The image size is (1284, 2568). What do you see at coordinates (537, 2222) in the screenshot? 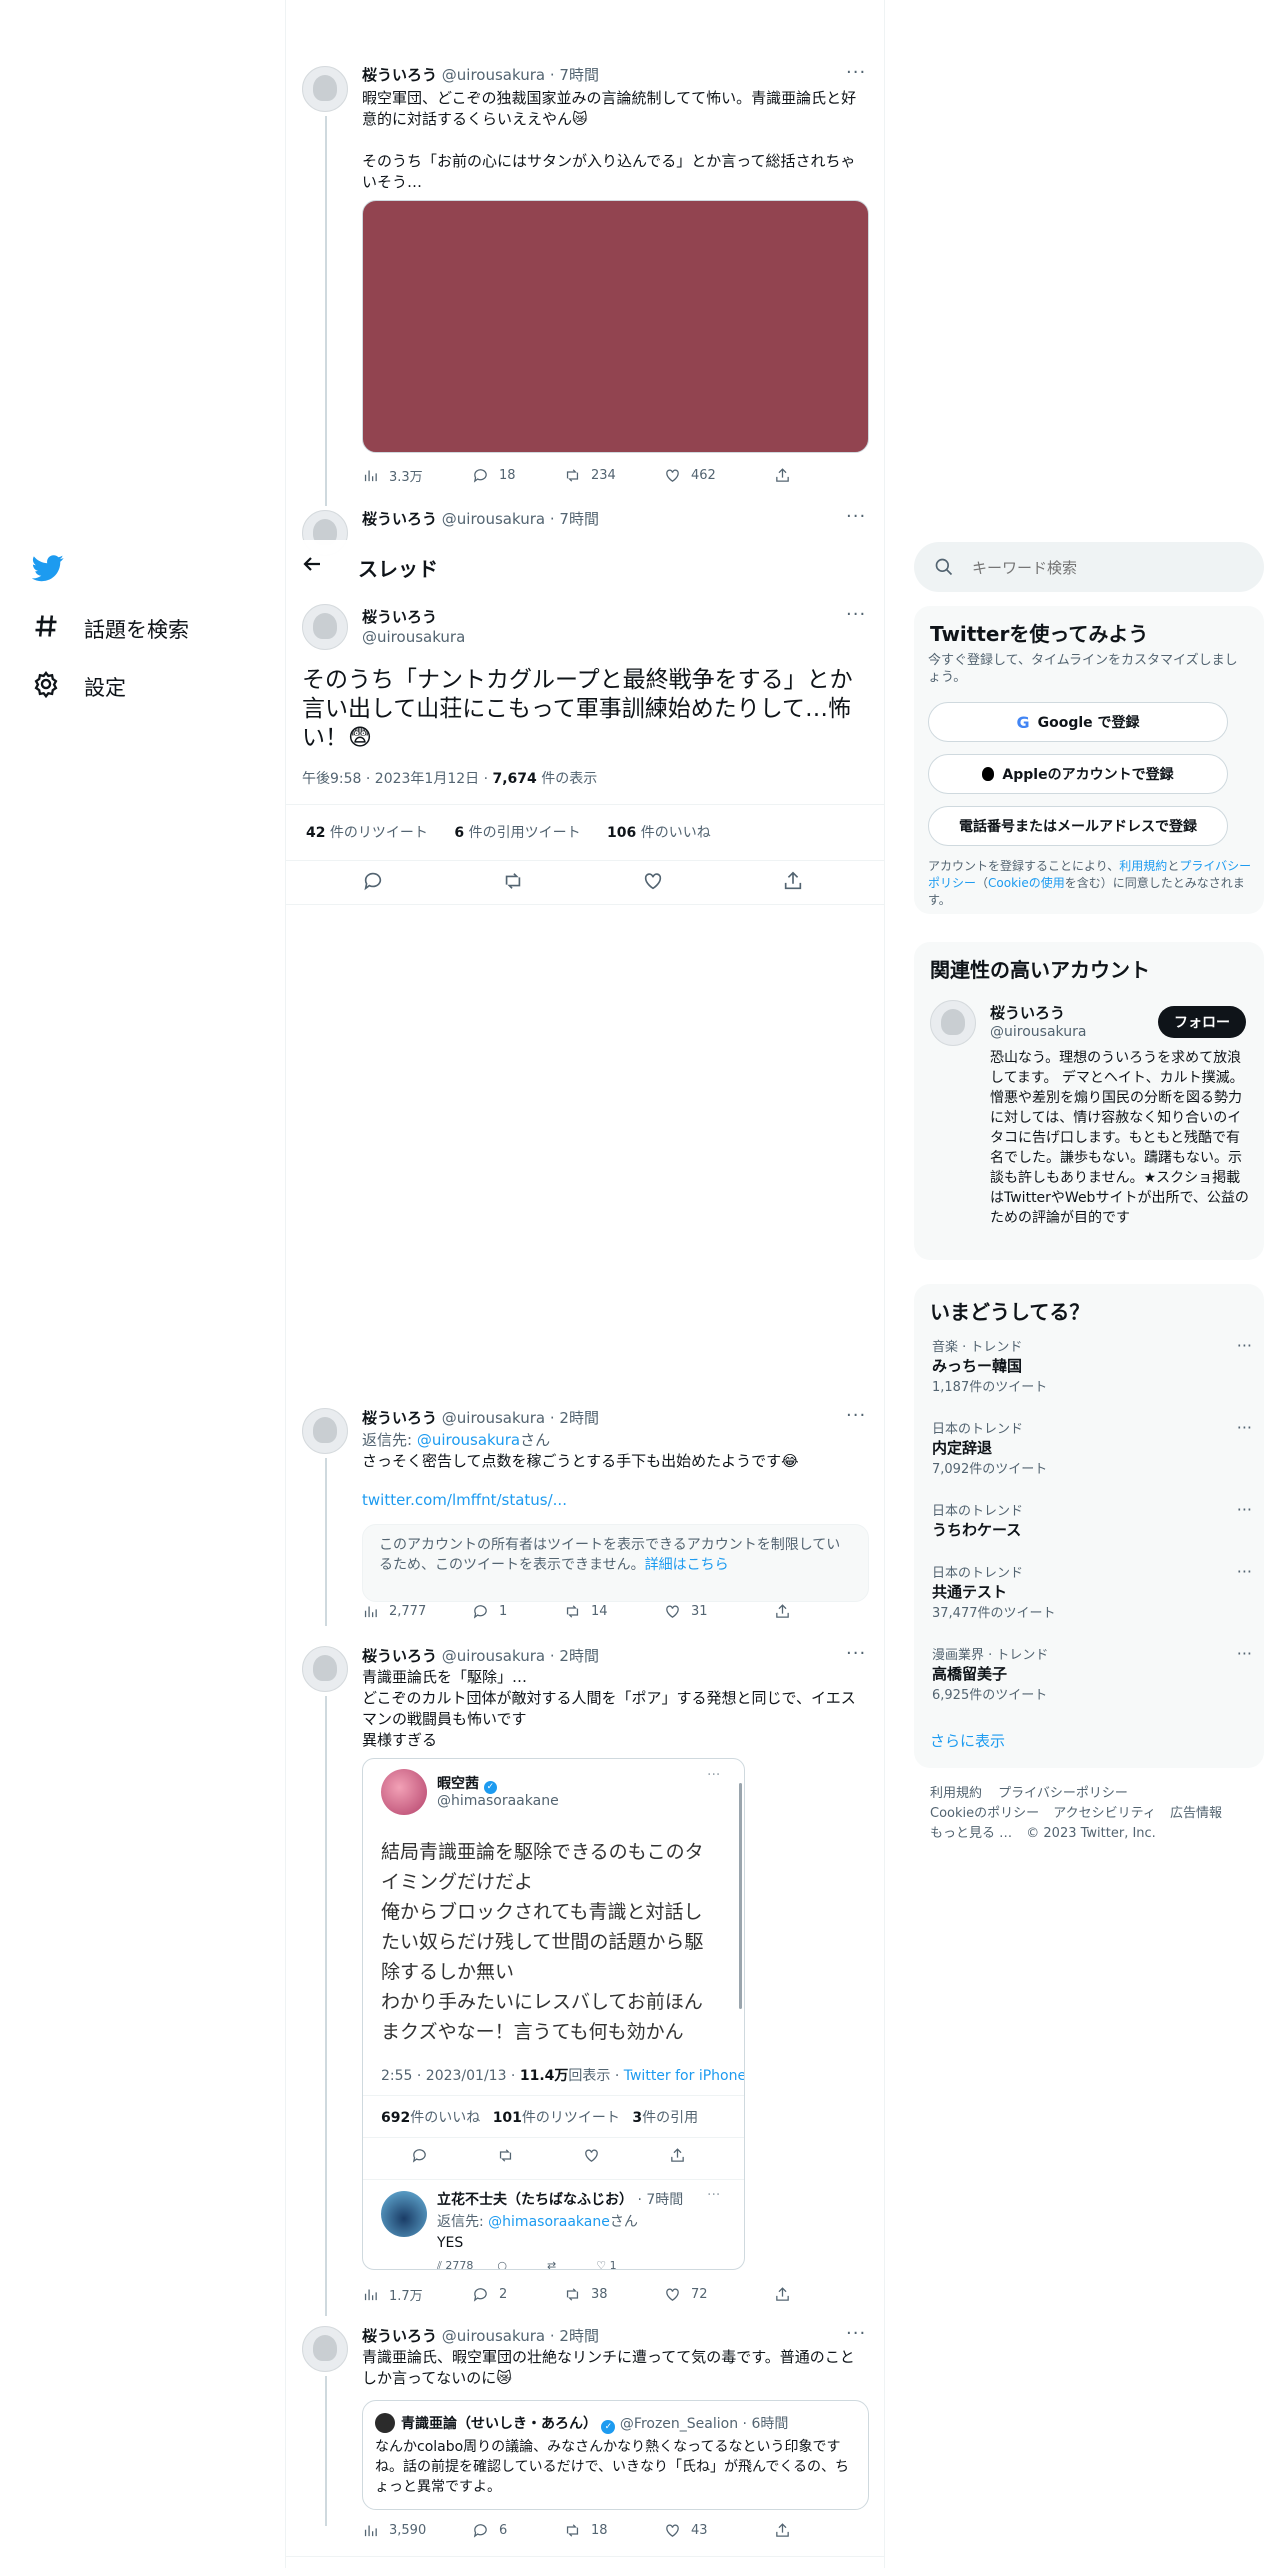
I see `embed-reply-to: 返信先: @himasoraakaneさん` at bounding box center [537, 2222].